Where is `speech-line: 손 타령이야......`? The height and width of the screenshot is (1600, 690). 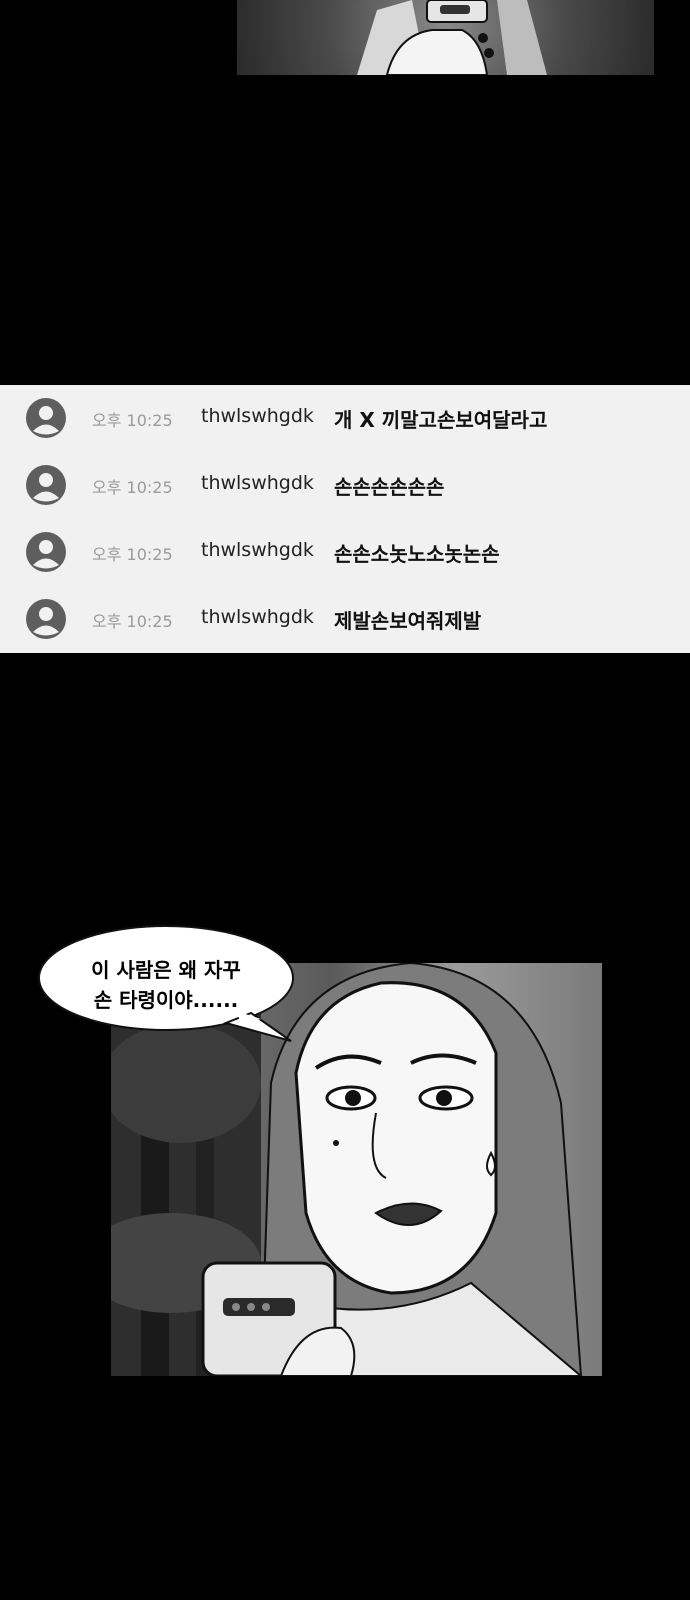
speech-line: 손 타령이야...... is located at coordinates (166, 1000).